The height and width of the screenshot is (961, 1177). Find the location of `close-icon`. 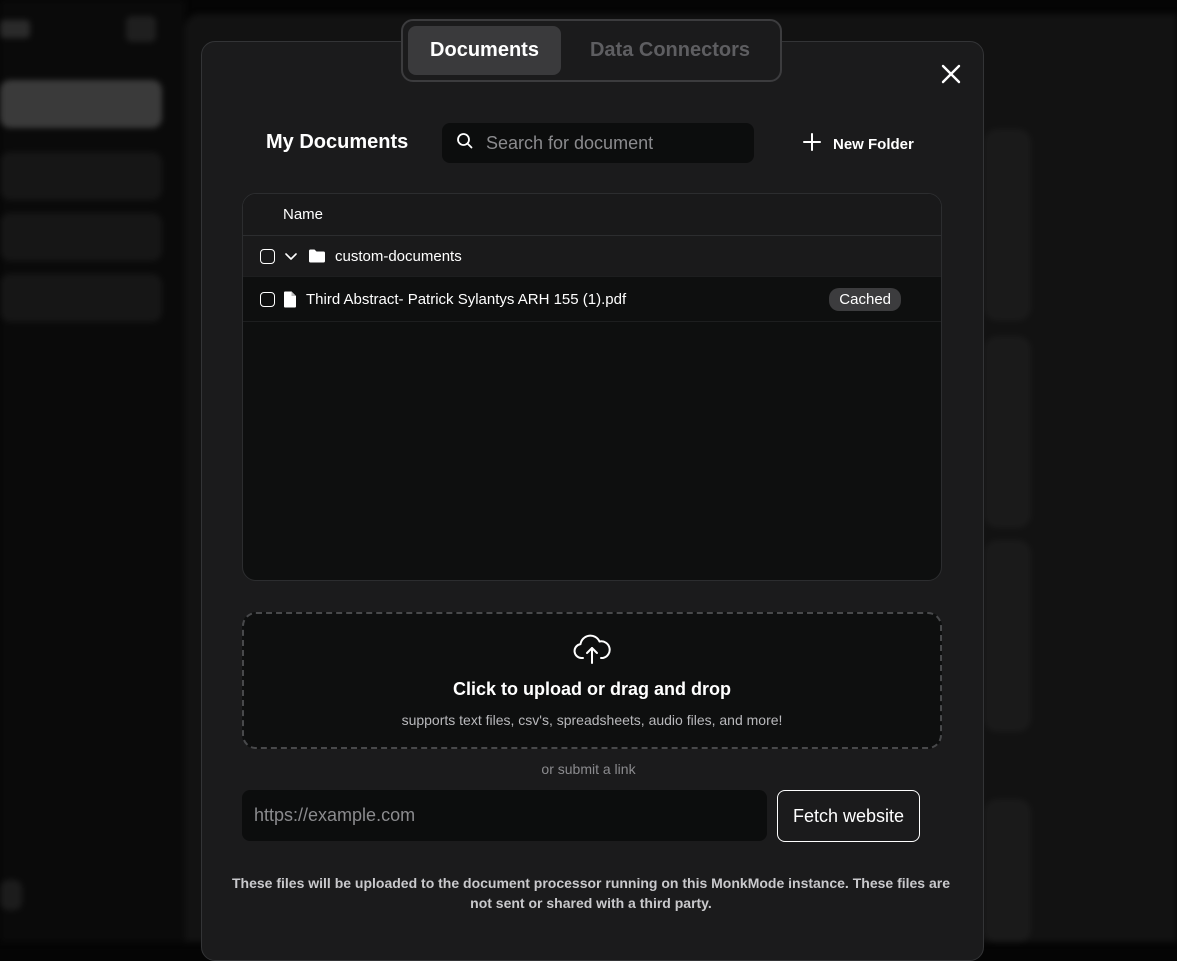

close-icon is located at coordinates (951, 74).